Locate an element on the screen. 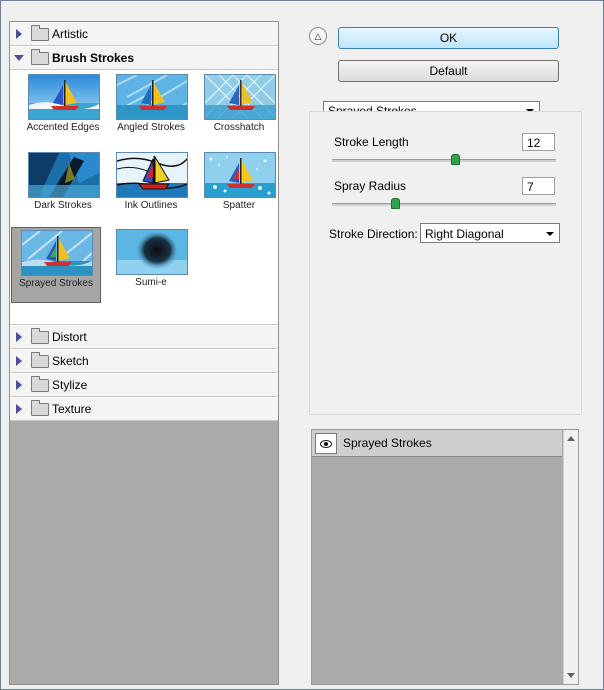 This screenshot has width=604, height=690. scroll-up-icon is located at coordinates (571, 438).